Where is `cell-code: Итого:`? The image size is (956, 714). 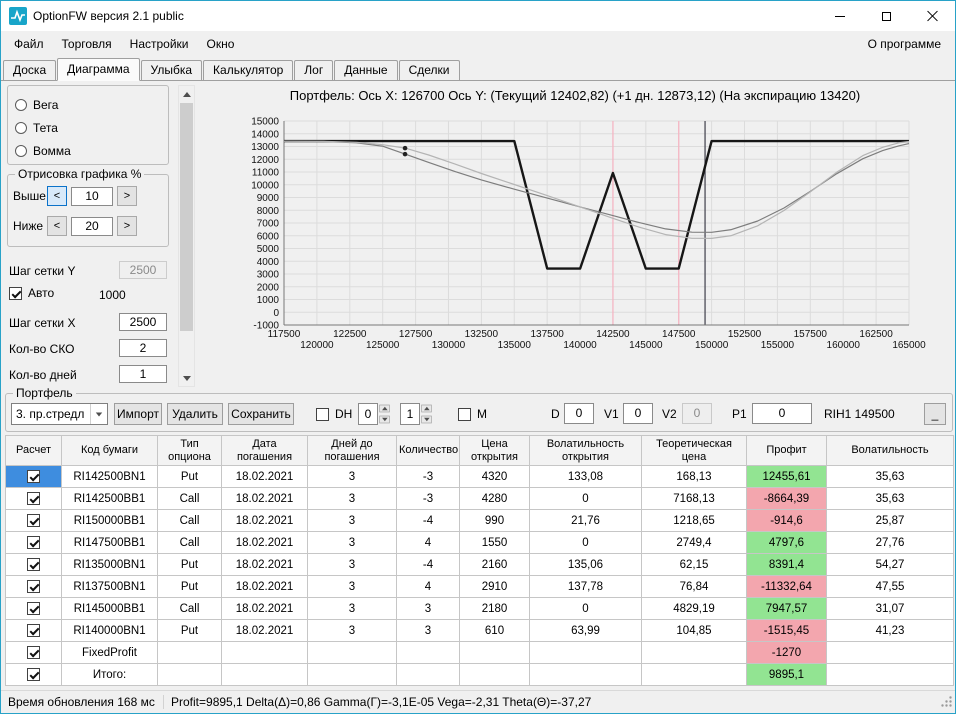
cell-code: Итого: is located at coordinates (109, 674).